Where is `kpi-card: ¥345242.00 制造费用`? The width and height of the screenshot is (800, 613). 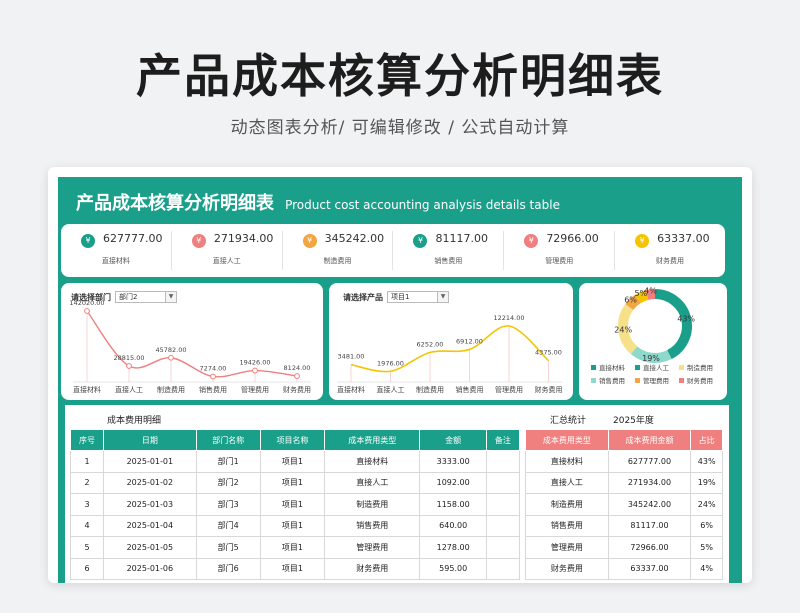 kpi-card: ¥345242.00 制造费用 is located at coordinates (338, 250).